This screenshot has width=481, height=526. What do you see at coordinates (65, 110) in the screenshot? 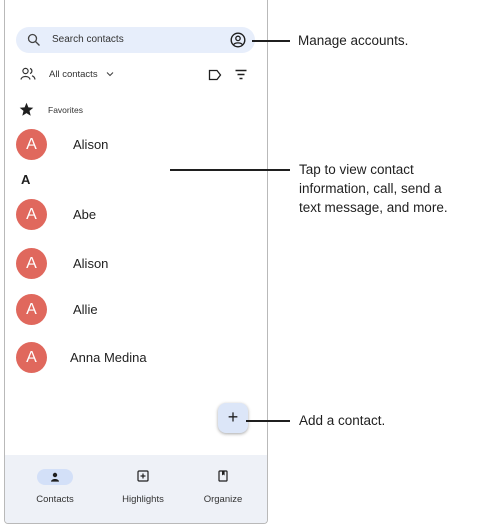
I see `favorites-label: Favorites` at bounding box center [65, 110].